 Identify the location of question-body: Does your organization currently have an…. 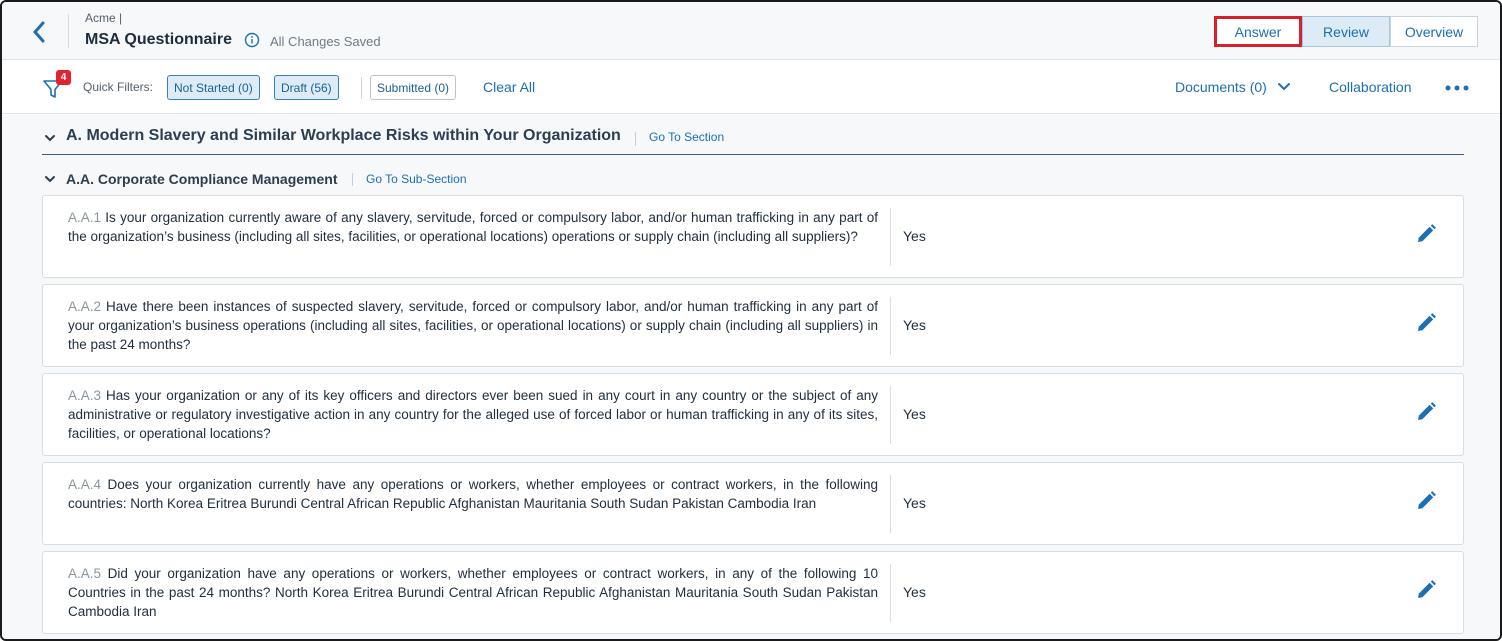
(473, 494).